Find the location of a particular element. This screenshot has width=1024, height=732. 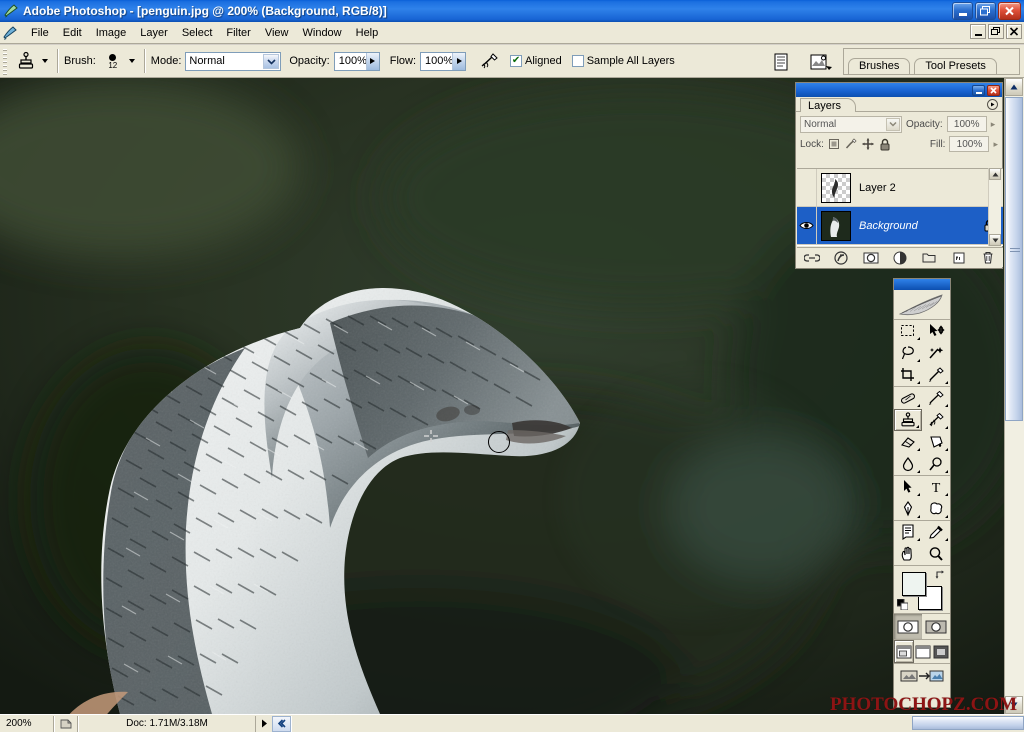

scroll-thumb-vertical is located at coordinates (1014, 259).